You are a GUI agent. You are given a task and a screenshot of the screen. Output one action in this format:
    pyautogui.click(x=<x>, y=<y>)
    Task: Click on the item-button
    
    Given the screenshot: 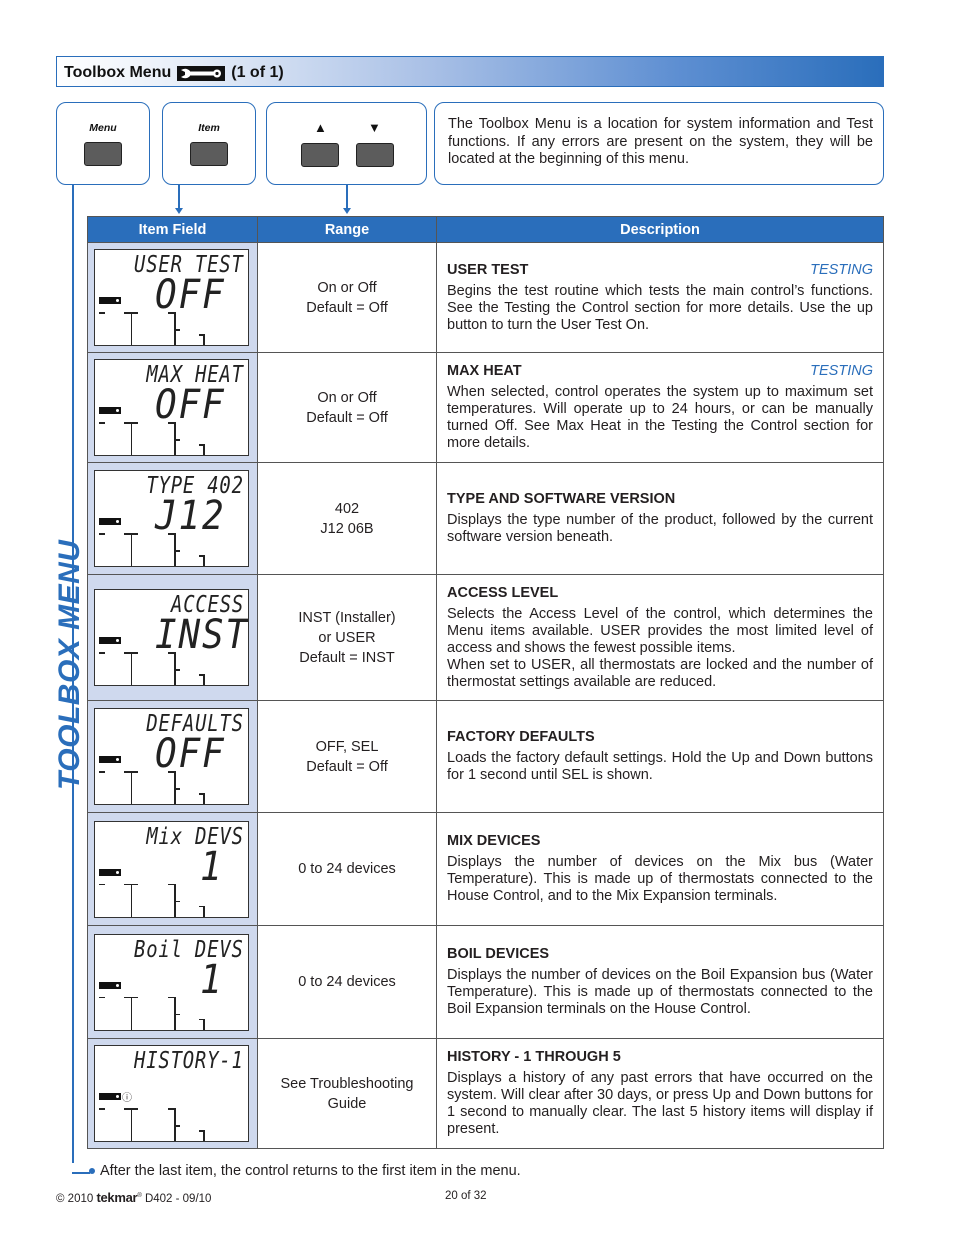 What is the action you would take?
    pyautogui.click(x=209, y=154)
    